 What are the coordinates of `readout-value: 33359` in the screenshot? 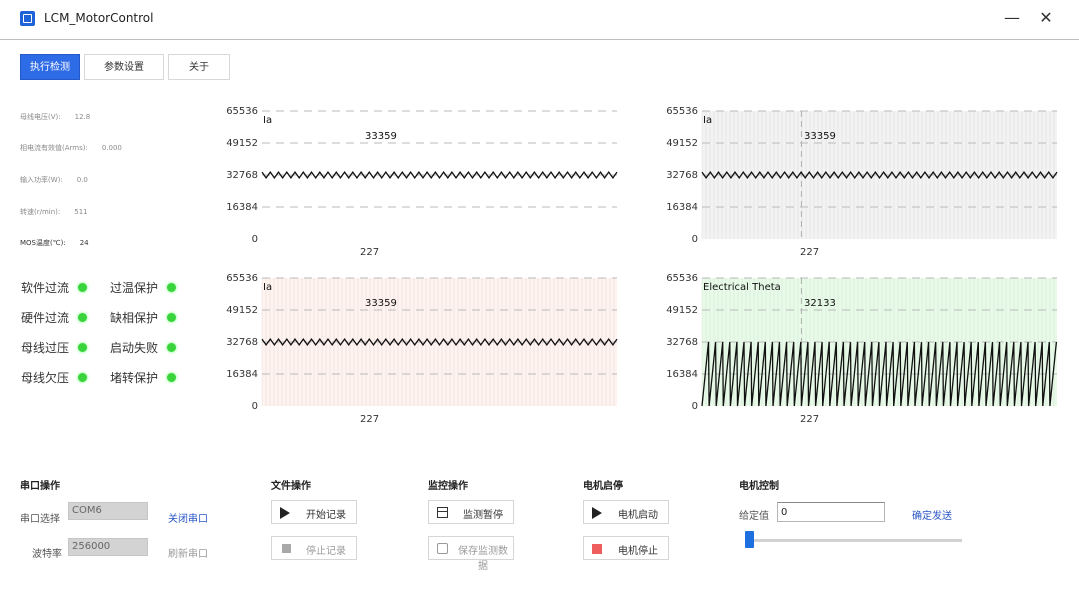 It's located at (381, 303).